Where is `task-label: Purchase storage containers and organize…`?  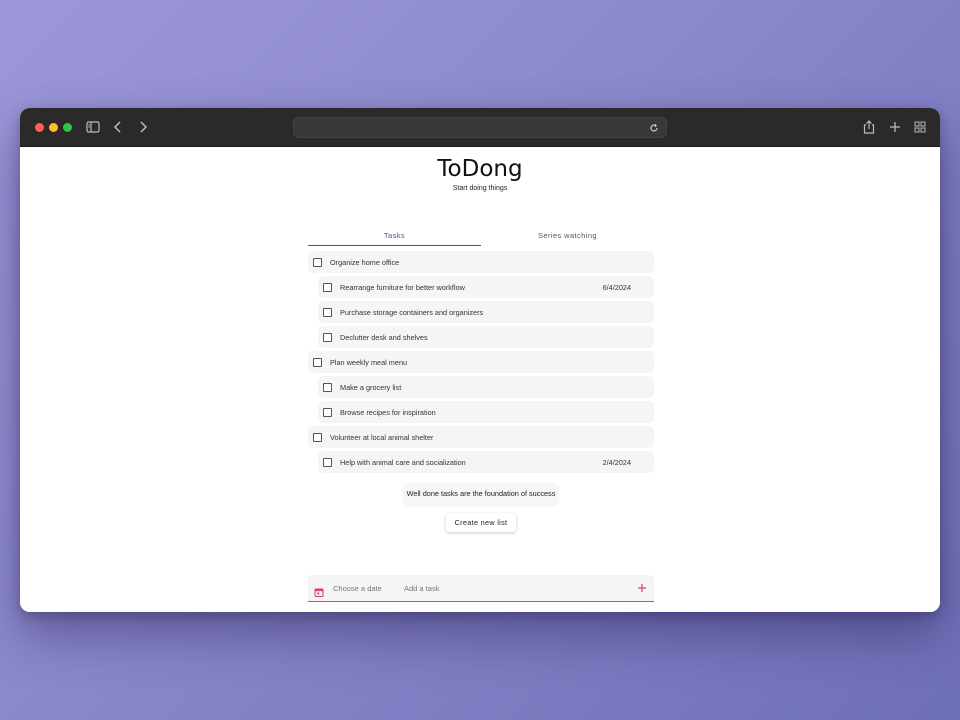 task-label: Purchase storage containers and organize… is located at coordinates (412, 312).